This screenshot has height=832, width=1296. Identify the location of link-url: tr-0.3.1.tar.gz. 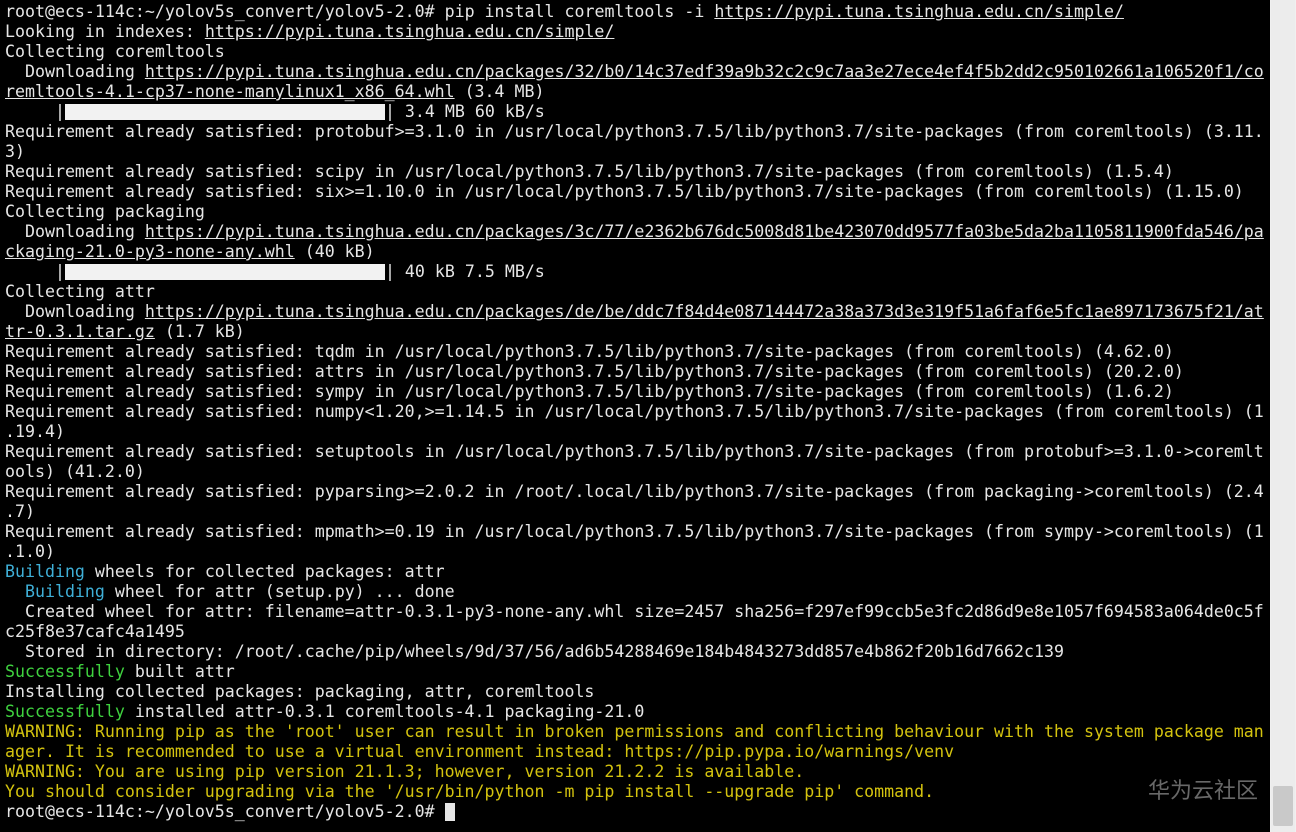
(80, 331).